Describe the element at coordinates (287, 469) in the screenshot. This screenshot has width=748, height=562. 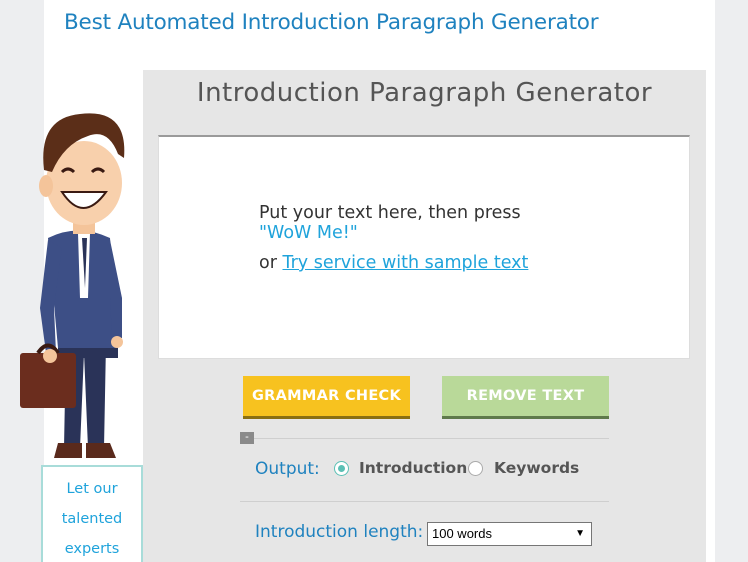
I see `output-label: Output:` at that location.